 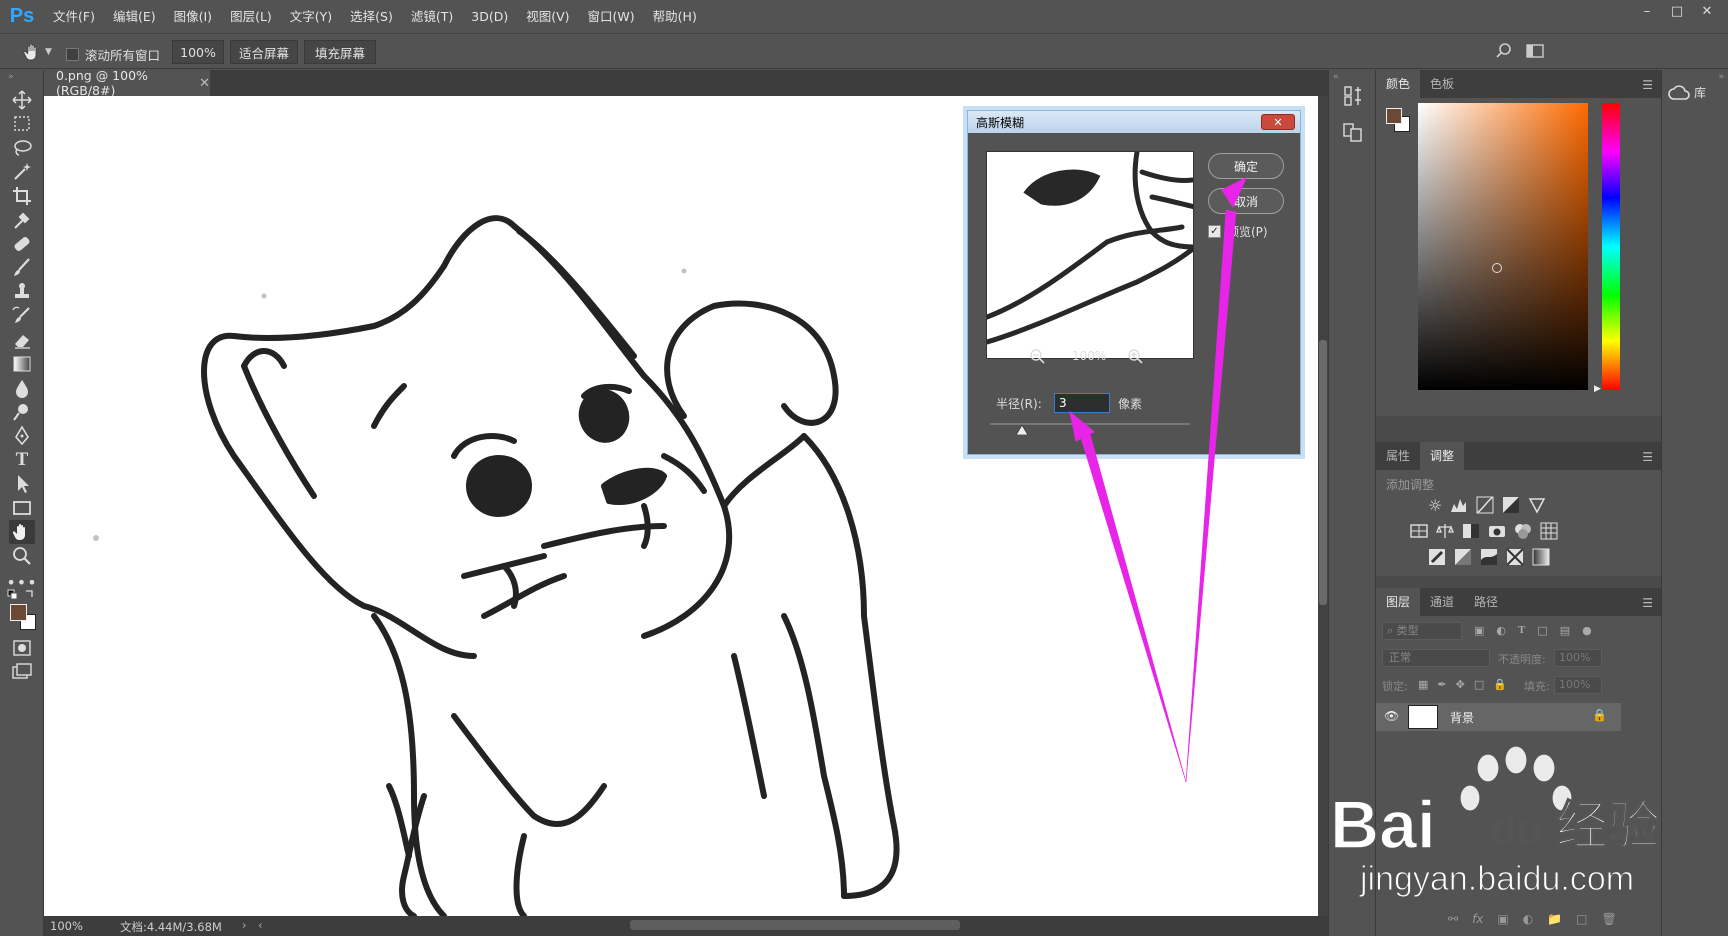 I want to click on invert-icon, so click(x=1437, y=557).